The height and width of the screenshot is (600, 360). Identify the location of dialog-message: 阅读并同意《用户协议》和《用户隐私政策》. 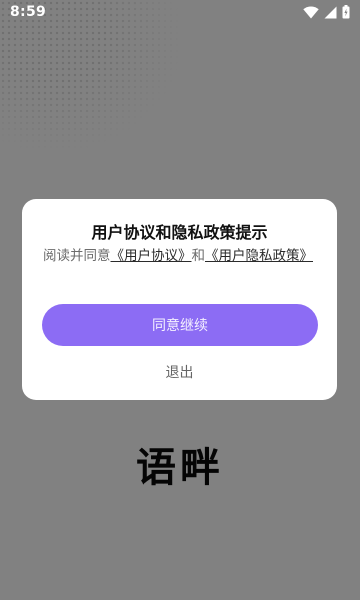
(181, 256).